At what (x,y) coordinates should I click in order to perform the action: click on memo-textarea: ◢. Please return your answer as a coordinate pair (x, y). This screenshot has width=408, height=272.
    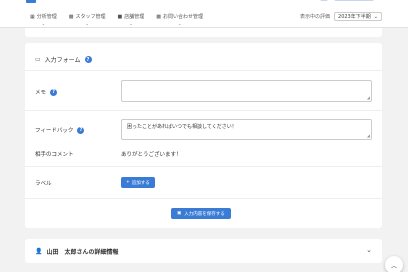
    Looking at the image, I should click on (246, 91).